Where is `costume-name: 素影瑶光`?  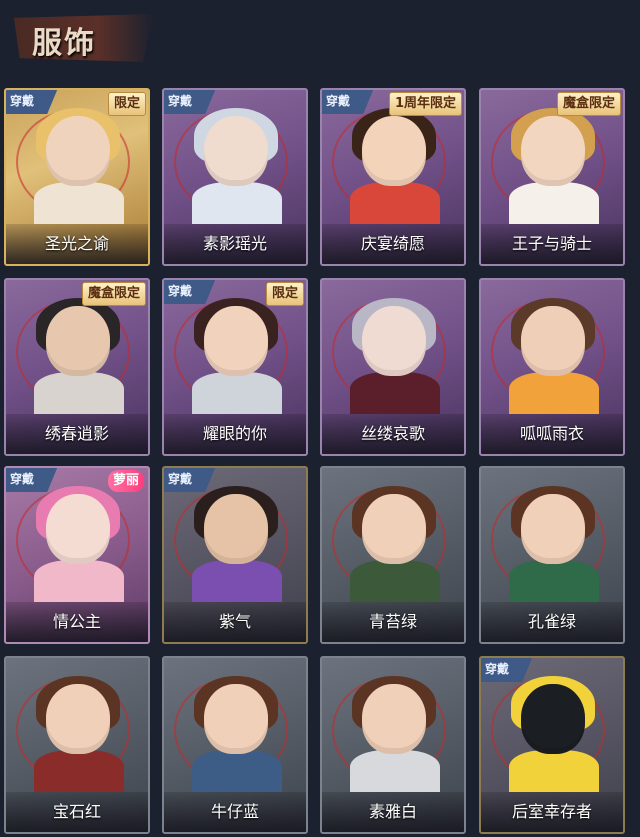
costume-name: 素影瑶光 is located at coordinates (234, 243).